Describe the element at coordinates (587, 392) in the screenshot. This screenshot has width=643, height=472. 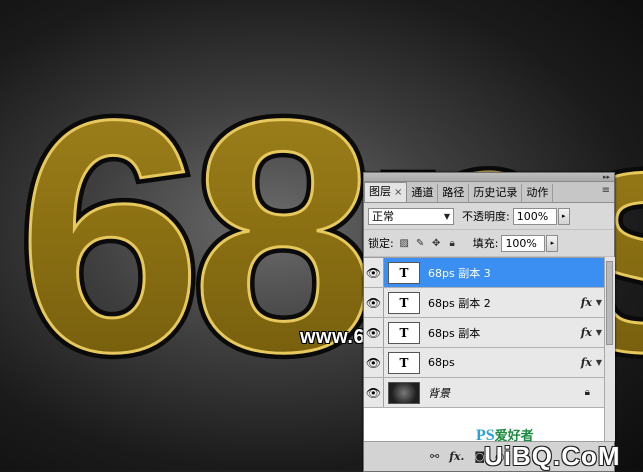
I see `lock-icon: 🔒︎` at that location.